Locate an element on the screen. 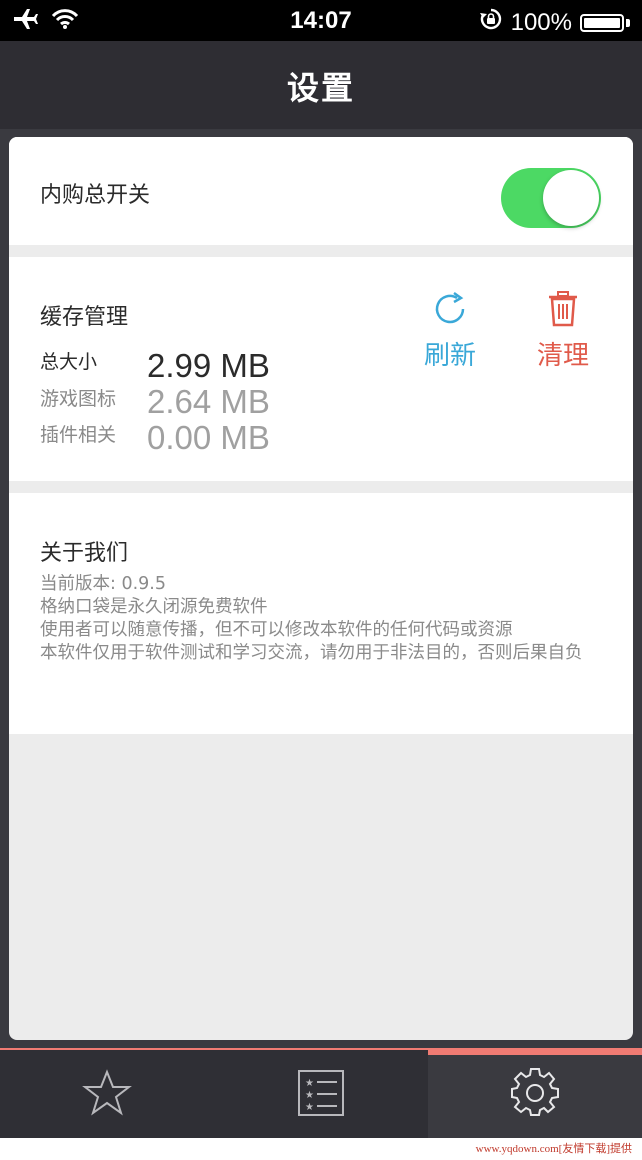  tab-bar: ★ ★ ★ is located at coordinates (321, 1093).